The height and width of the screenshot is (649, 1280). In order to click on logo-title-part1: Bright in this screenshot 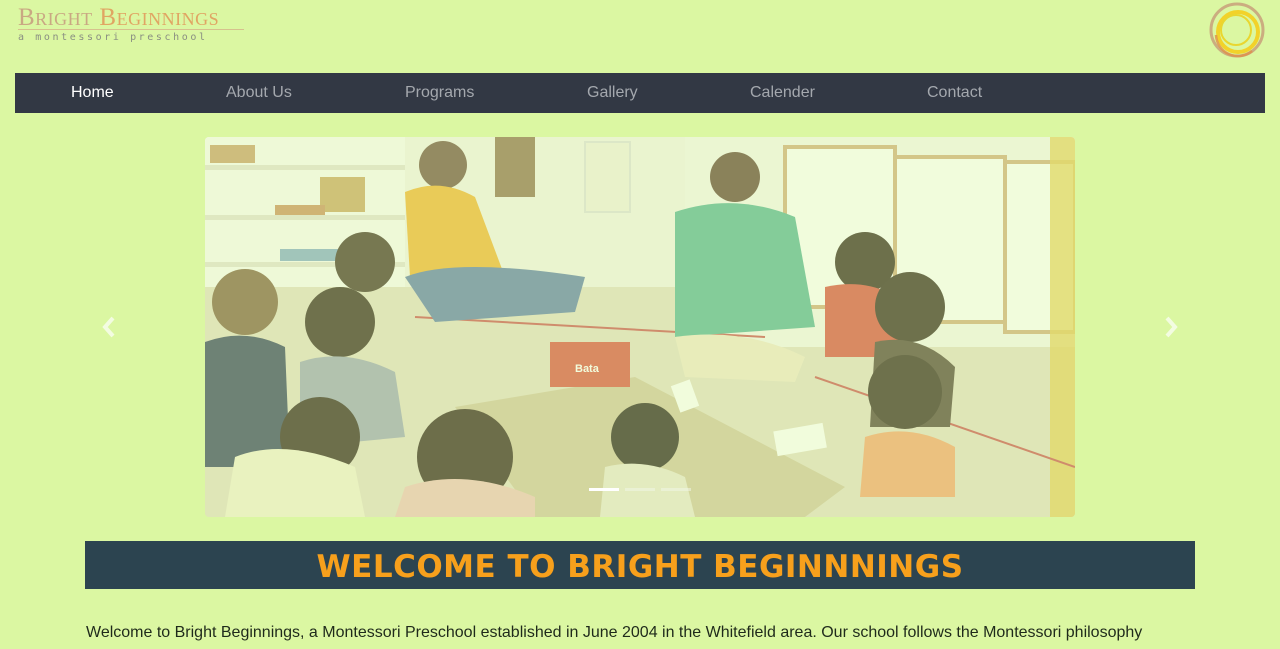, I will do `click(55, 17)`.